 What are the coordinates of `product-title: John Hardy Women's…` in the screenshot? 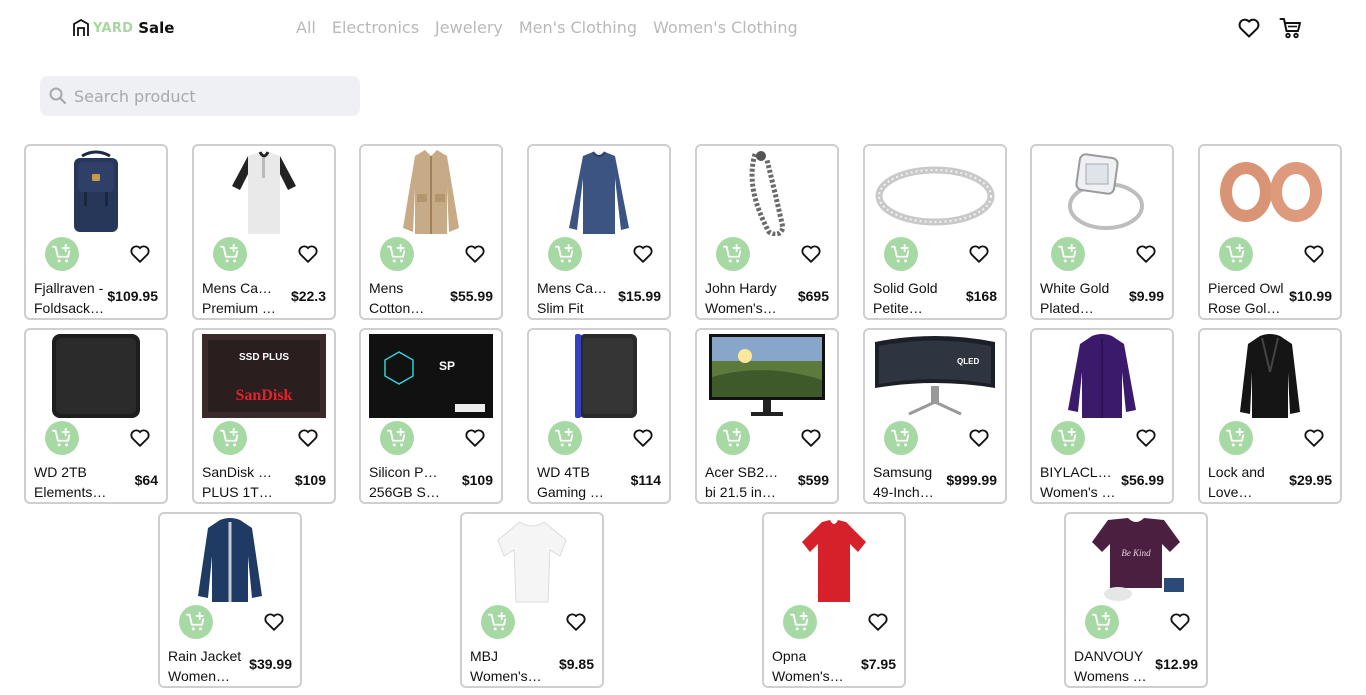 It's located at (743, 298).